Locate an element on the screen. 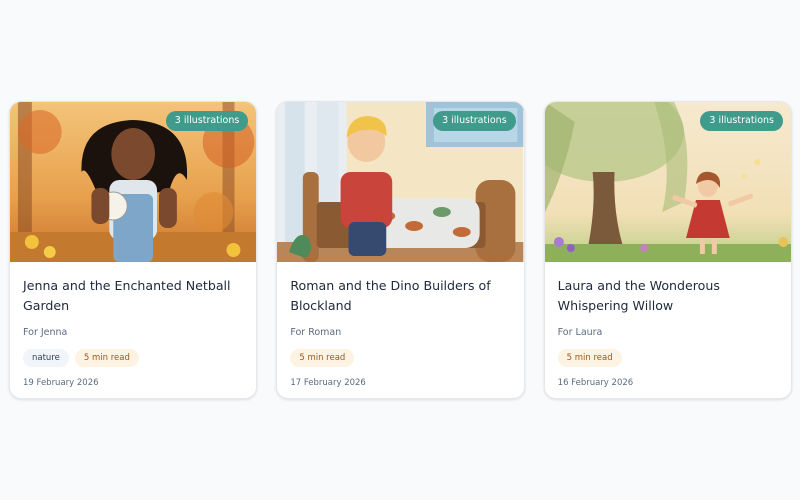 Image resolution: width=800 pixels, height=500 pixels. story-recipient: For Roman is located at coordinates (316, 332).